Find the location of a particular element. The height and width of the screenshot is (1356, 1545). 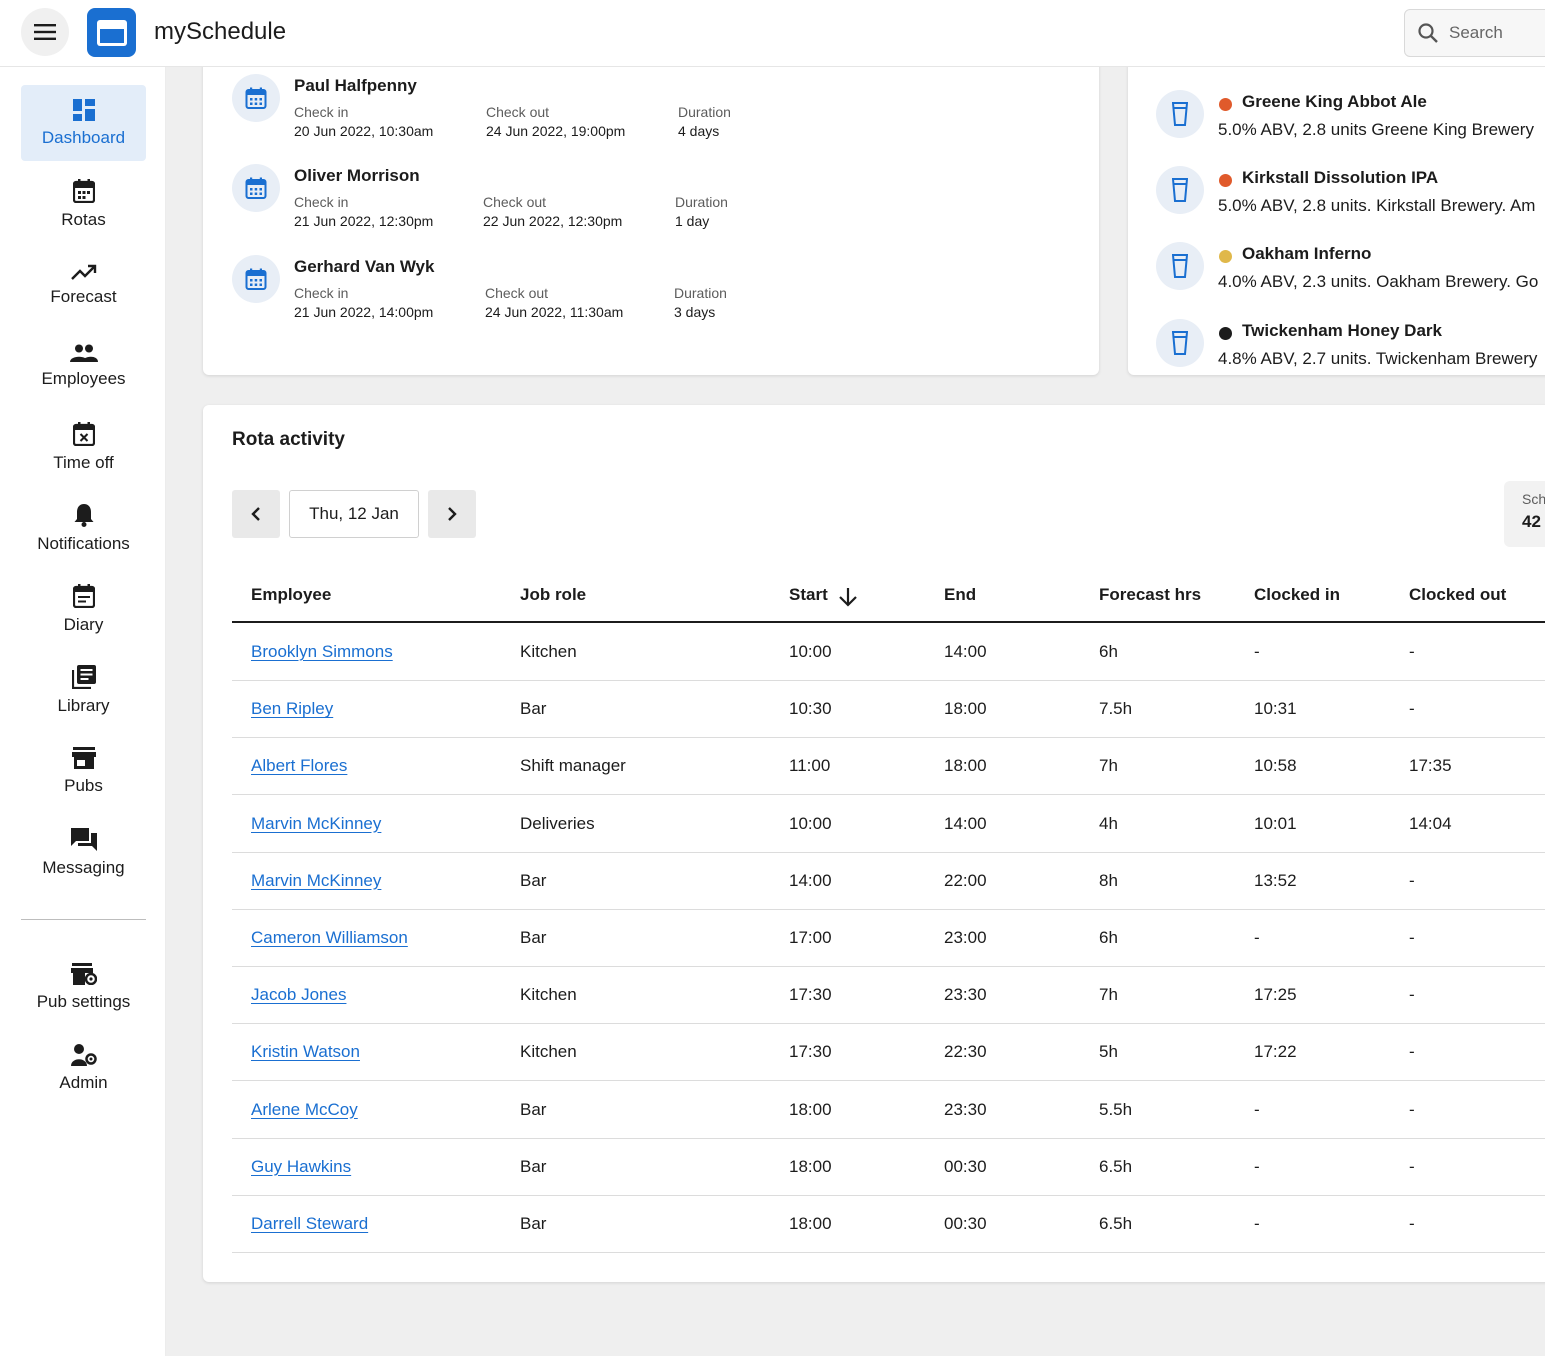

next-day-button is located at coordinates (452, 514).